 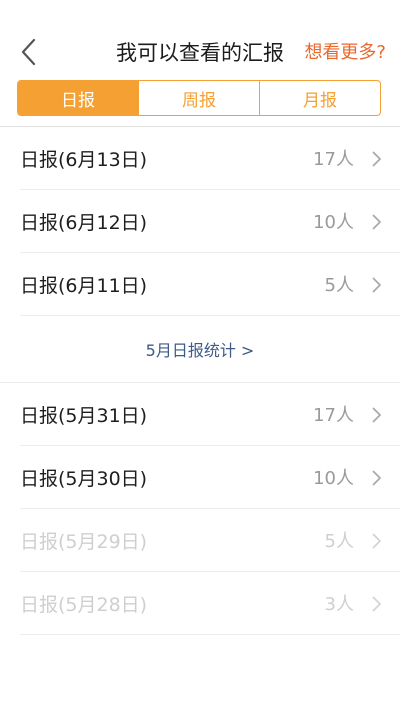 I want to click on report-type-tabs: 日报 周报 月报, so click(x=199, y=98).